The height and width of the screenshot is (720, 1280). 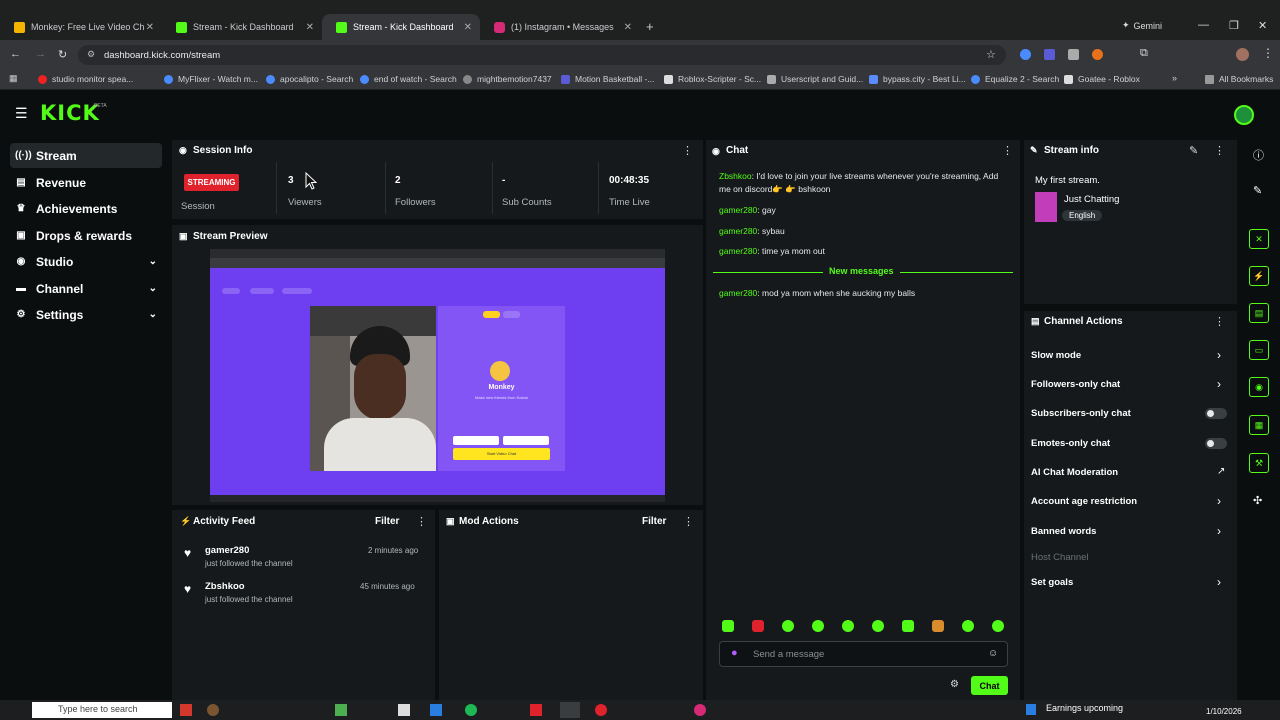 What do you see at coordinates (1074, 472) in the screenshot?
I see `ai-moderation-option: AI Chat Moderation` at bounding box center [1074, 472].